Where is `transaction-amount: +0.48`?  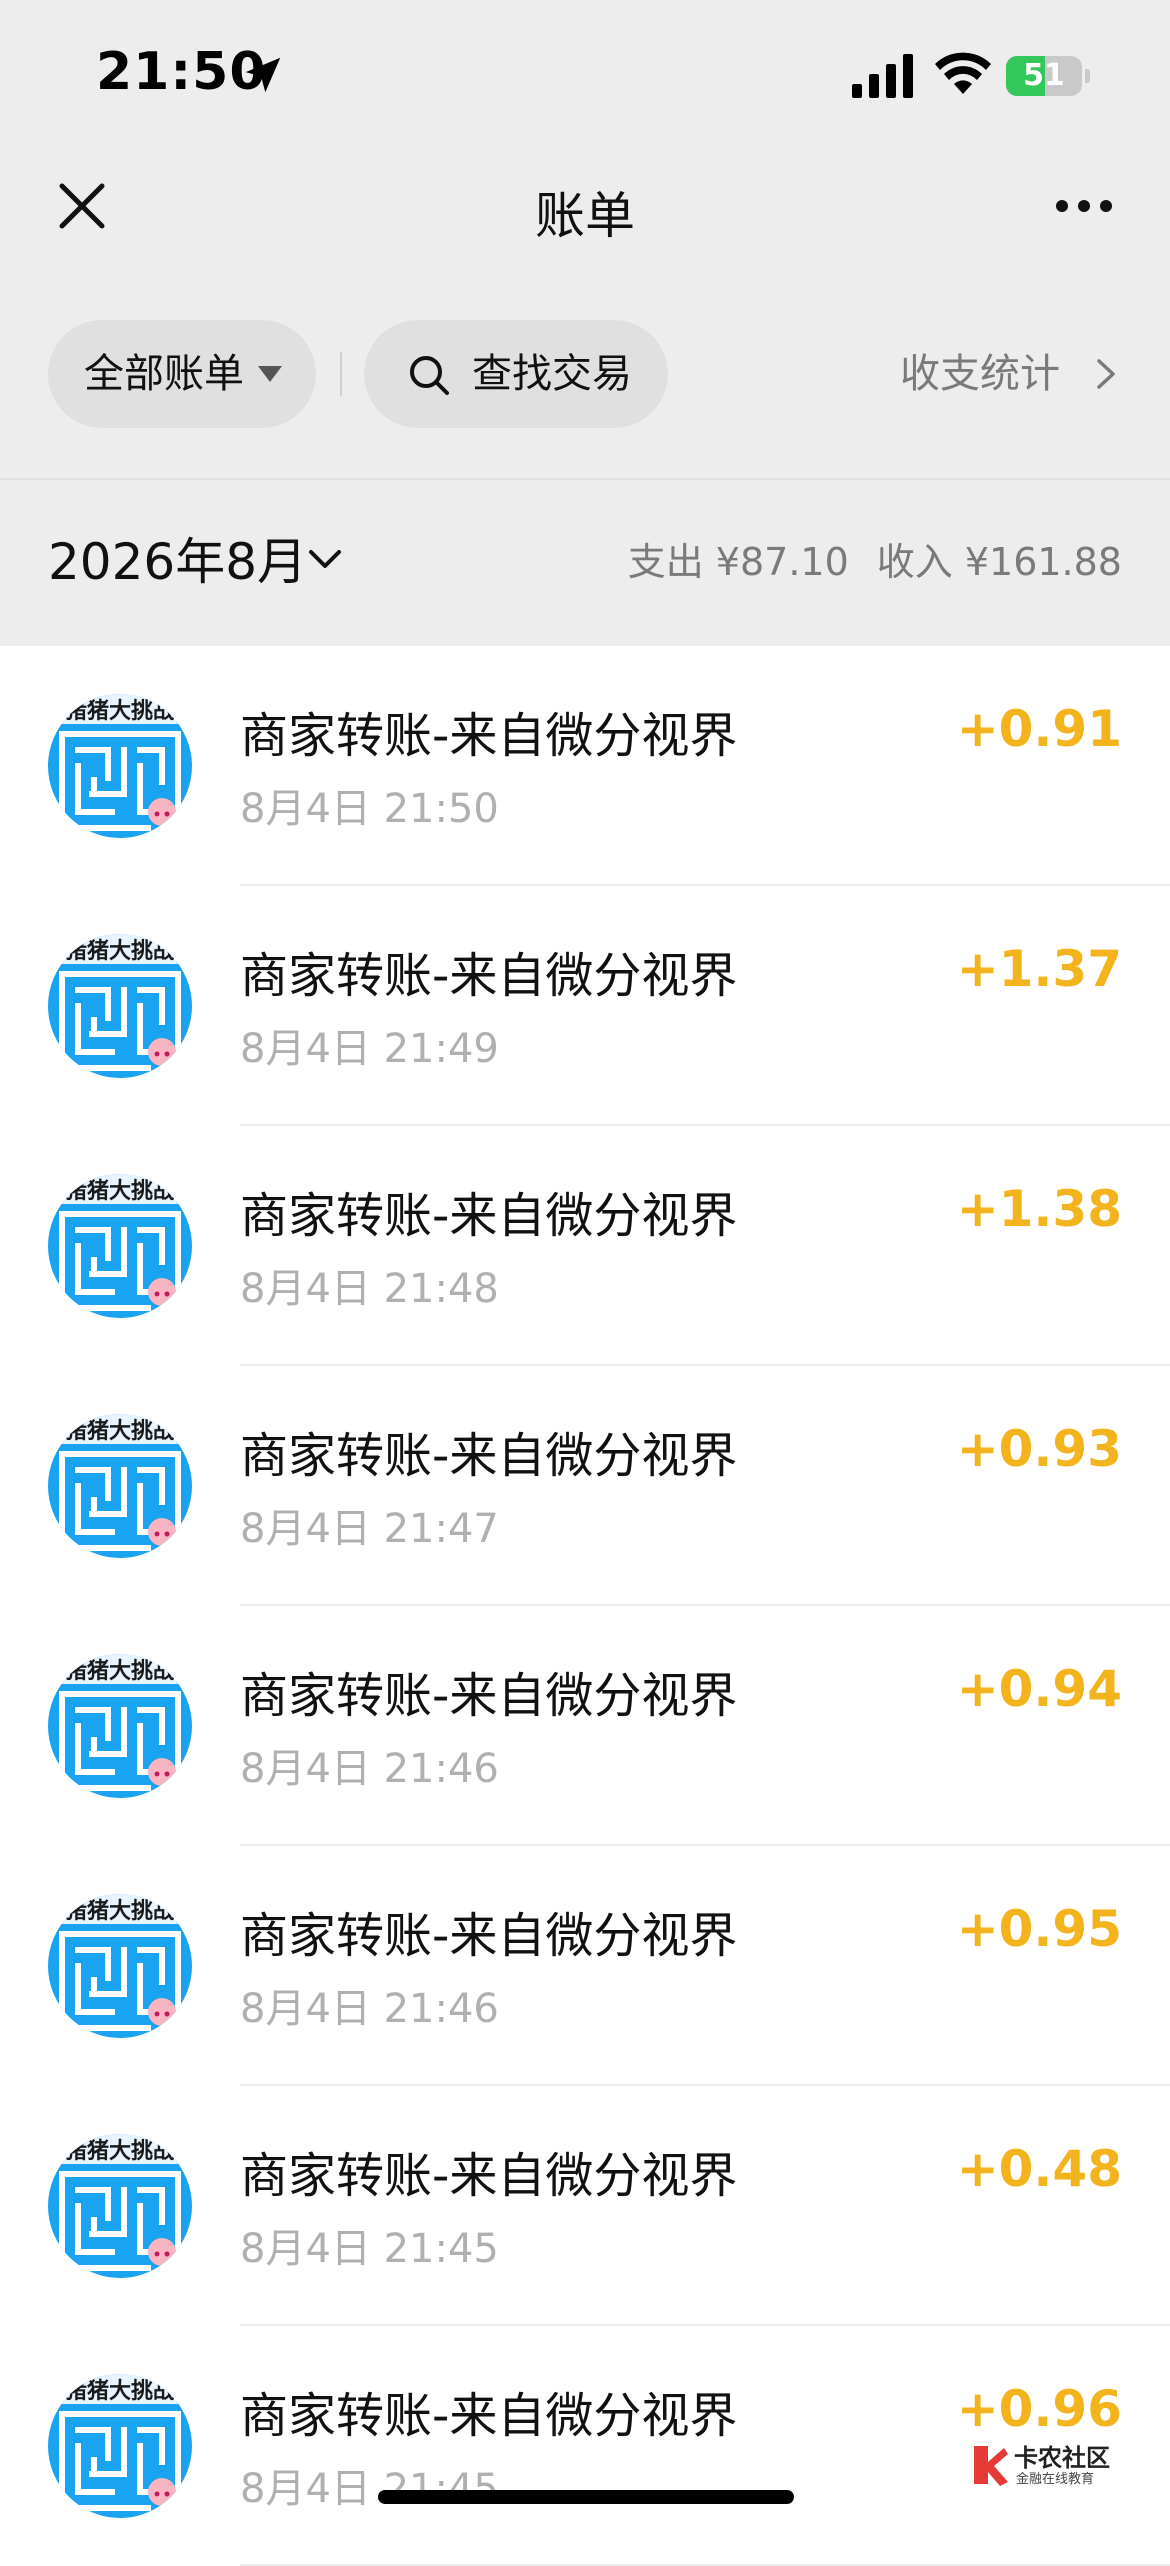 transaction-amount: +0.48 is located at coordinates (1039, 2169).